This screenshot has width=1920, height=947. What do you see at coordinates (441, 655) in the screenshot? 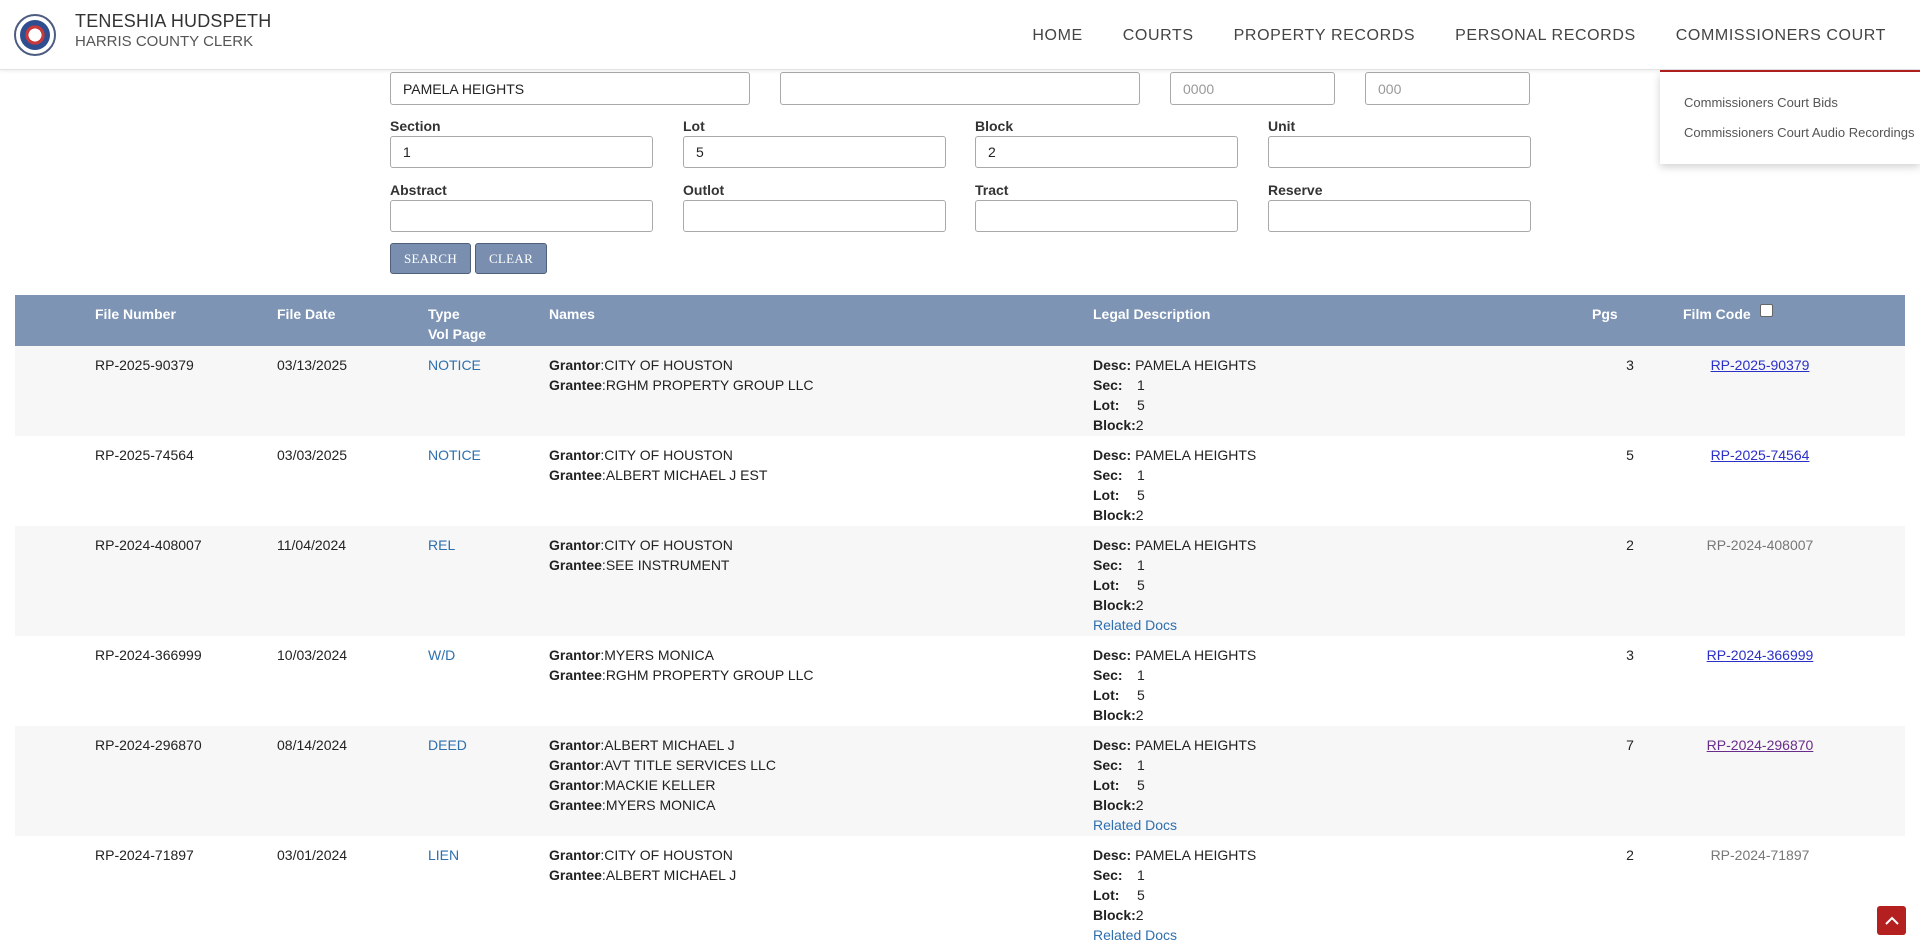
I see `document-type-link: W/D` at bounding box center [441, 655].